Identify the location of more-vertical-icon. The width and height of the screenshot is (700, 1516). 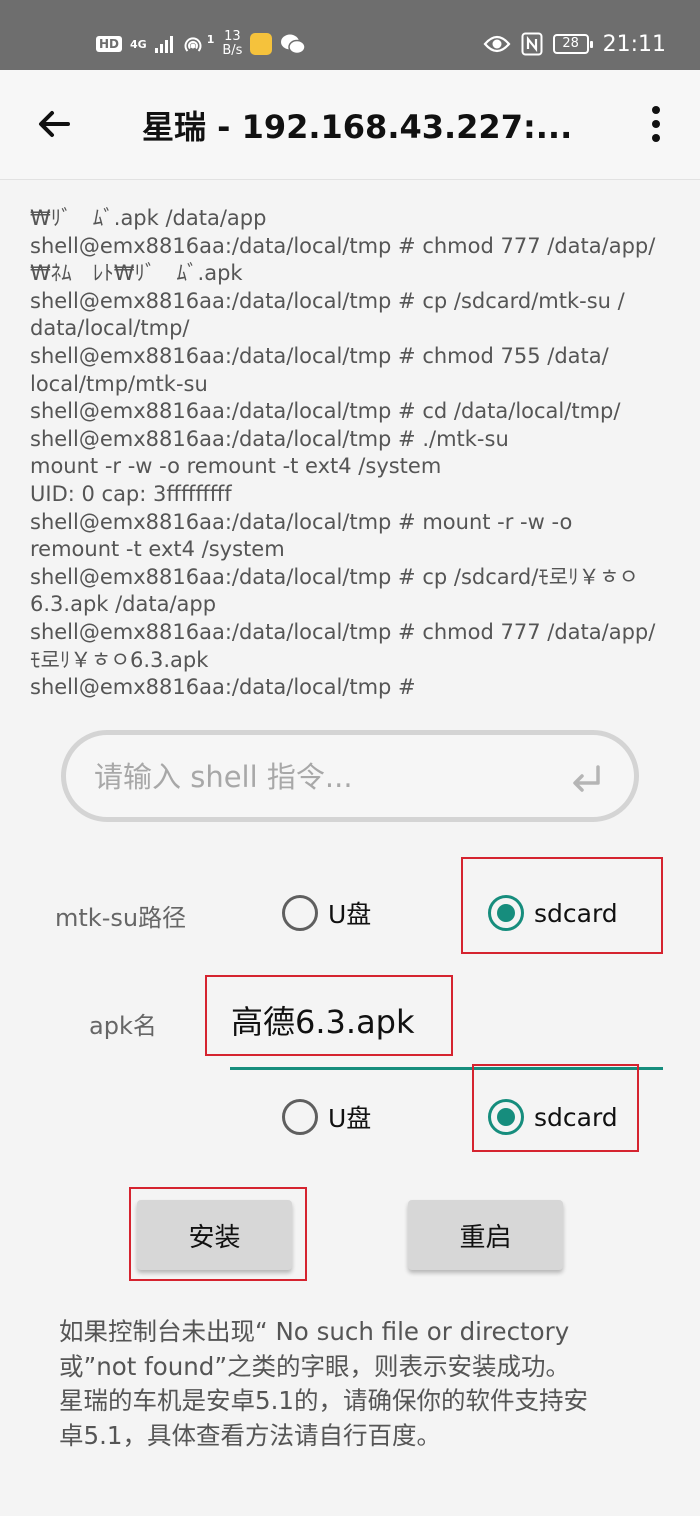
(656, 124).